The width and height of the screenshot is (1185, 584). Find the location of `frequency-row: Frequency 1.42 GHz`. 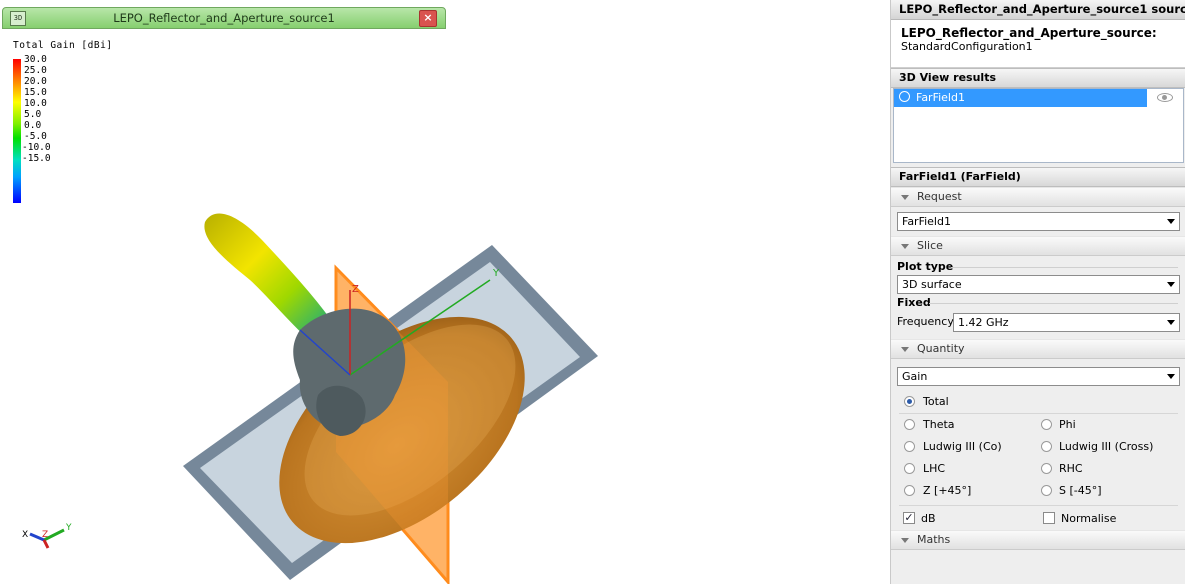

frequency-row: Frequency 1.42 GHz is located at coordinates (1038, 323).